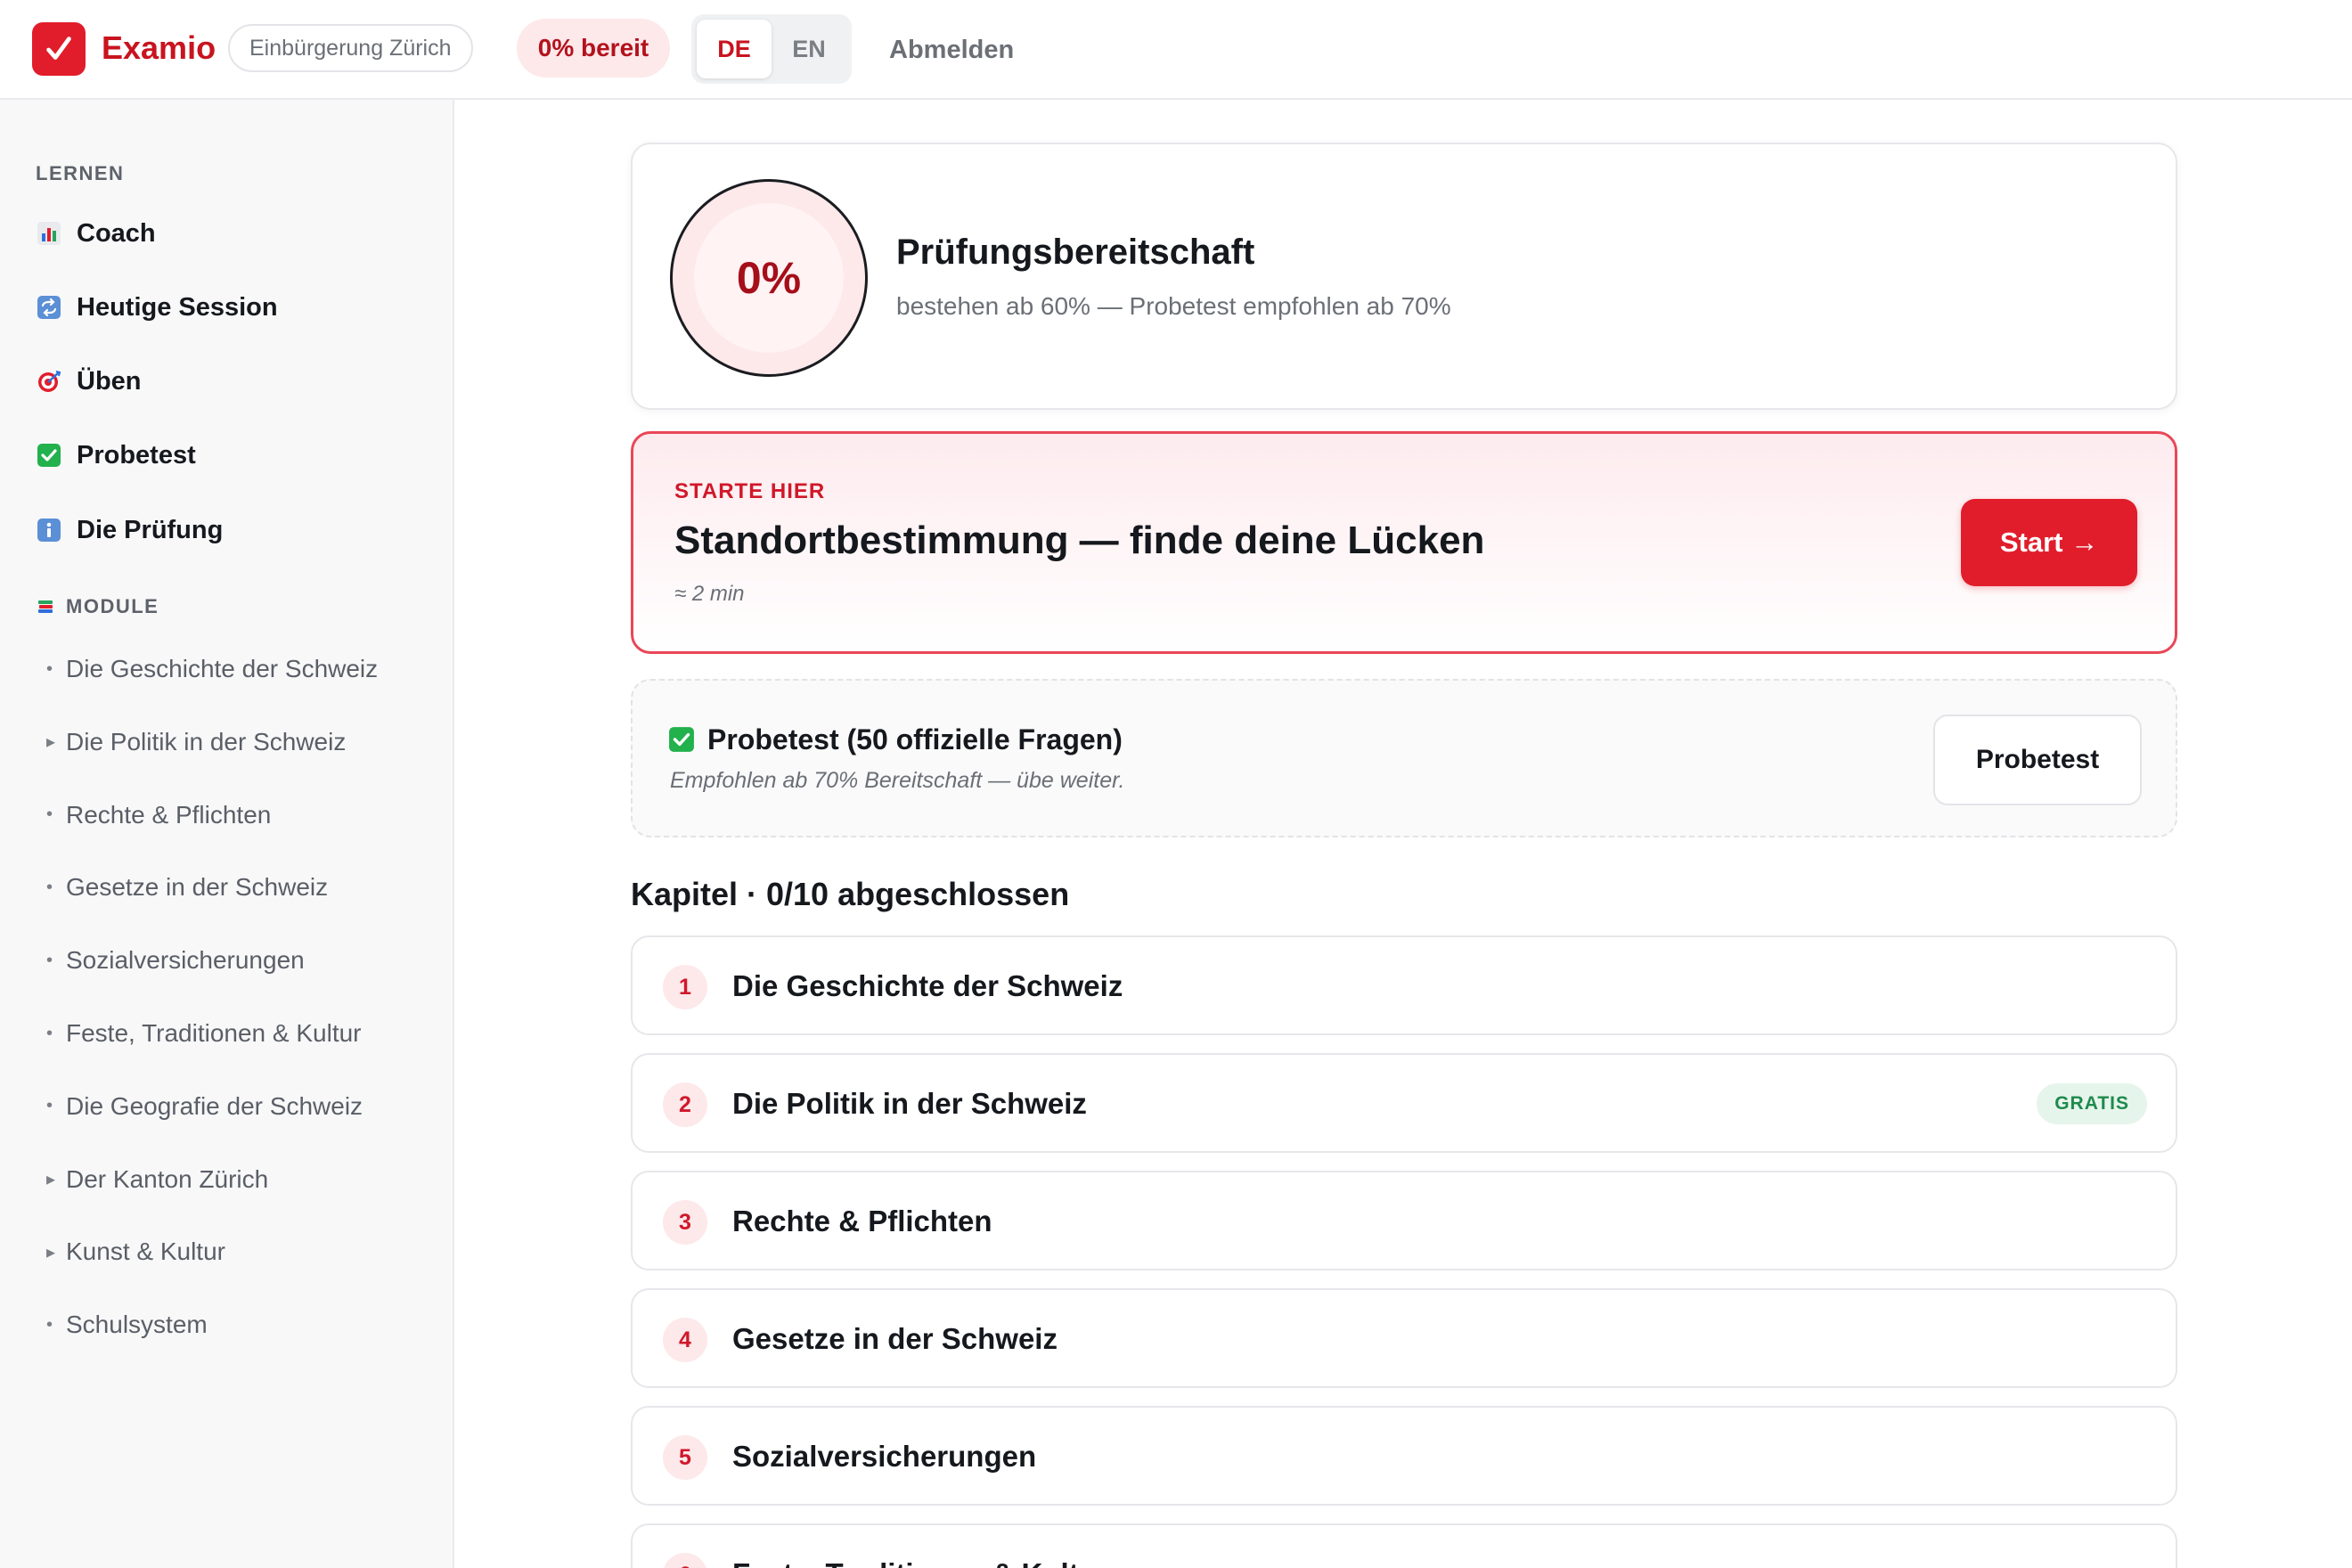  Describe the element at coordinates (920, 1562) in the screenshot. I see `chapter-title: Feste, Traditionen & Kultur` at that location.